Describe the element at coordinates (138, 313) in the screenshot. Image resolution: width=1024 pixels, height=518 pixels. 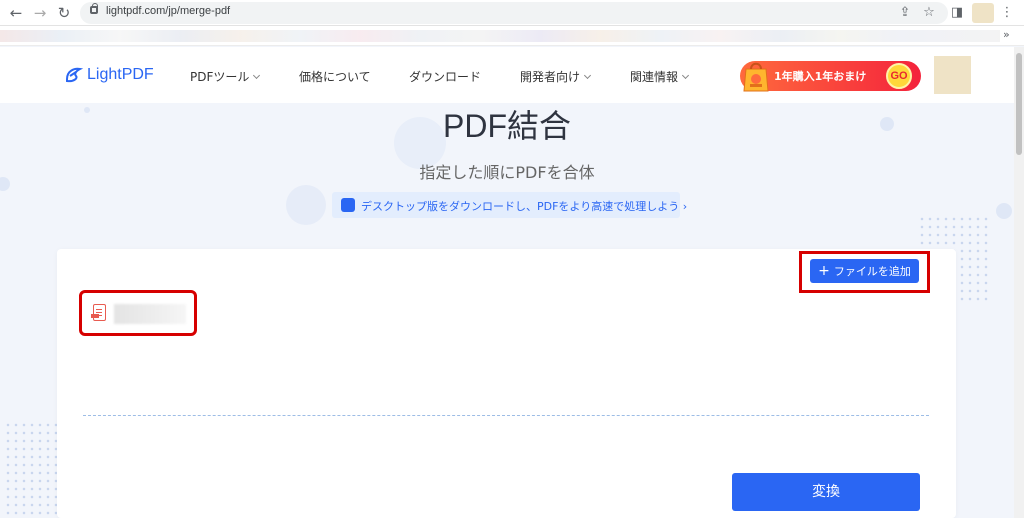
I see `highlight-box-file` at that location.